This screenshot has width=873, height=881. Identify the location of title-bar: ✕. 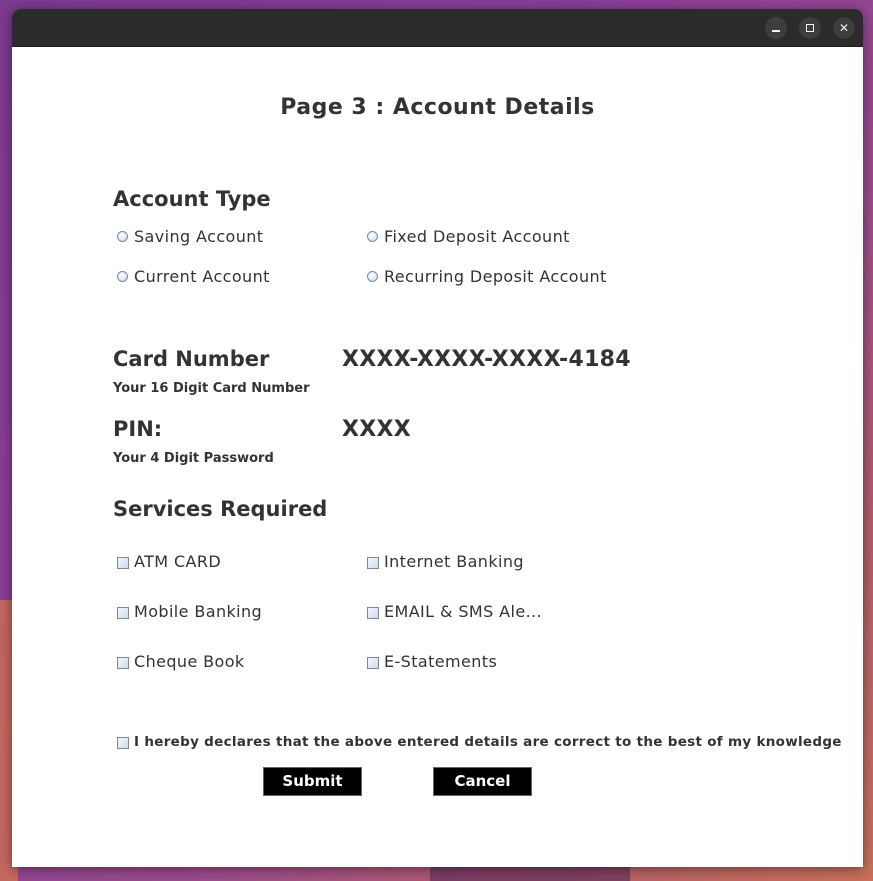
(437, 28).